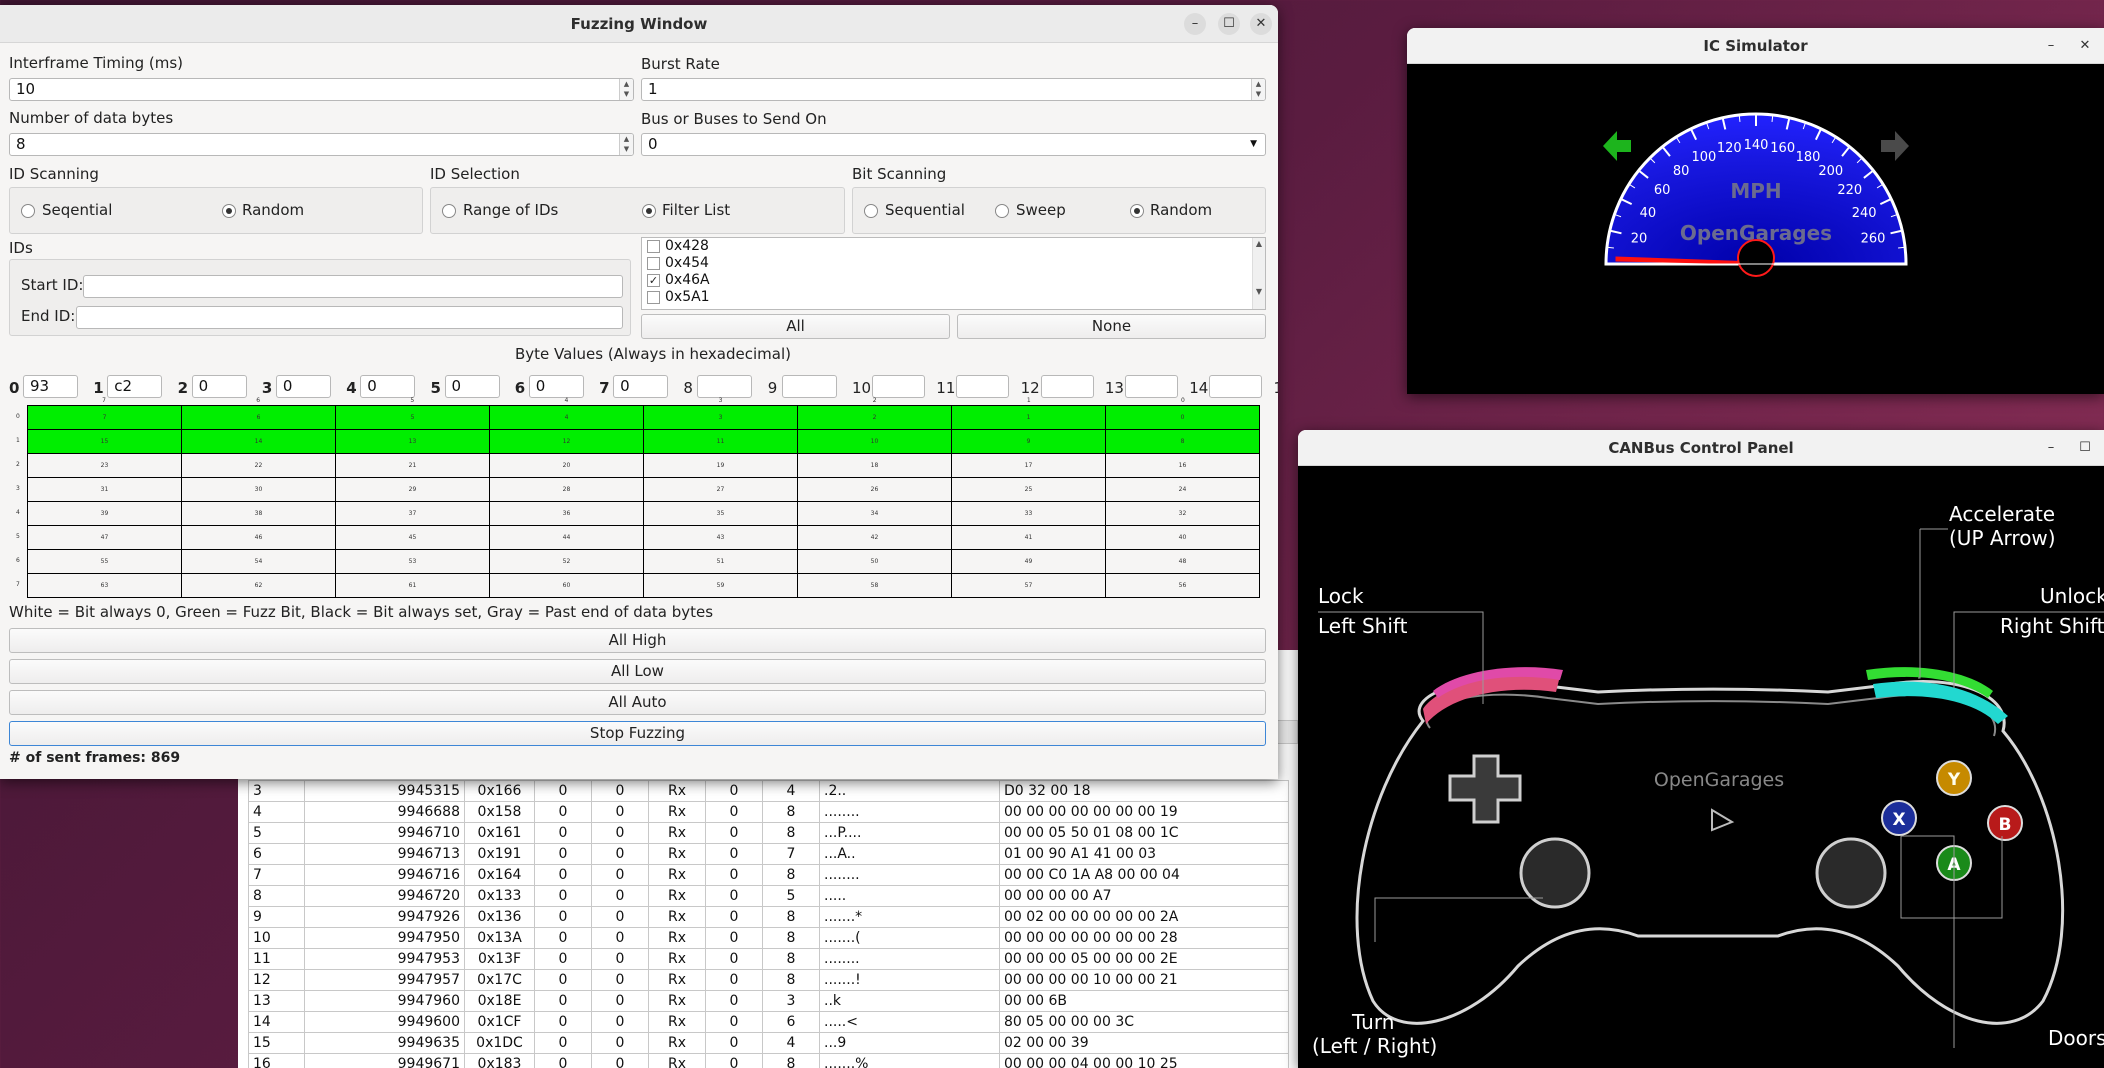 The height and width of the screenshot is (1068, 2104). I want to click on bit-cell: 14, so click(258, 441).